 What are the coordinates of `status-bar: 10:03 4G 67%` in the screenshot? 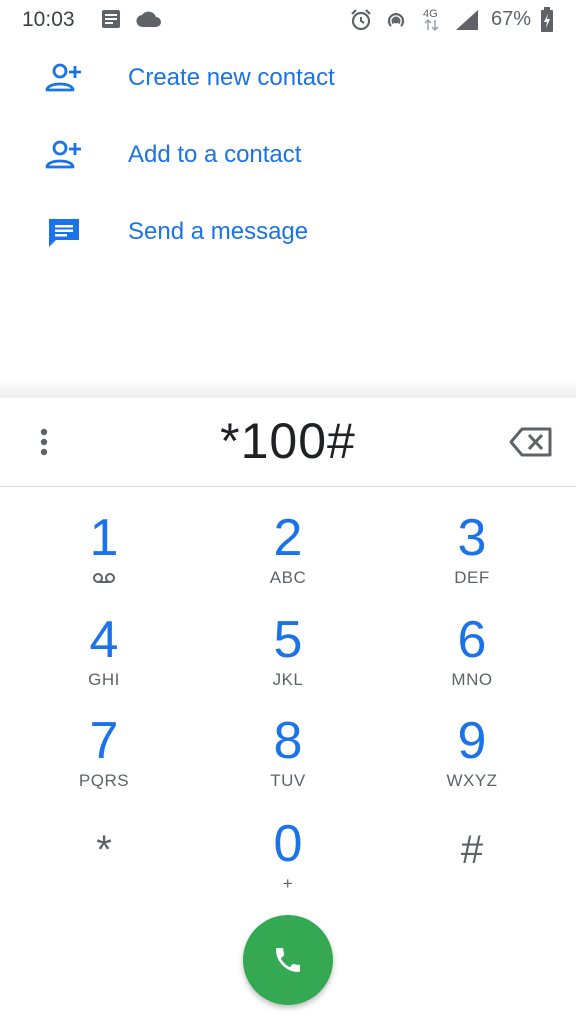 It's located at (288, 20).